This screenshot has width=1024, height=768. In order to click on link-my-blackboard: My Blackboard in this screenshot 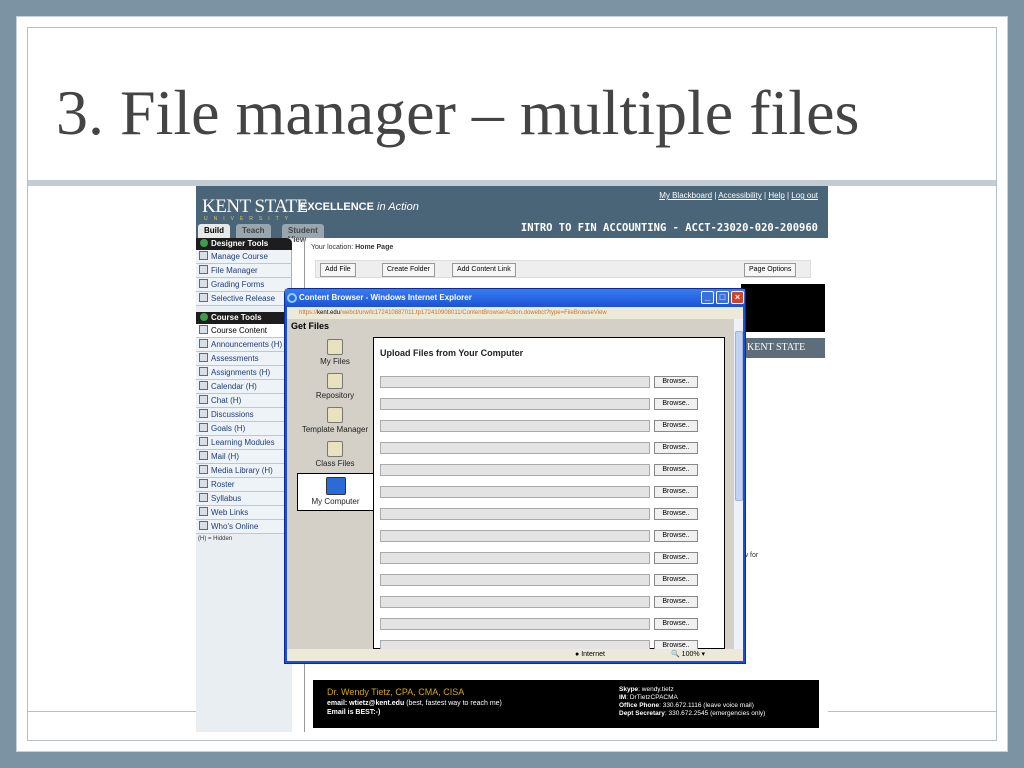, I will do `click(685, 195)`.